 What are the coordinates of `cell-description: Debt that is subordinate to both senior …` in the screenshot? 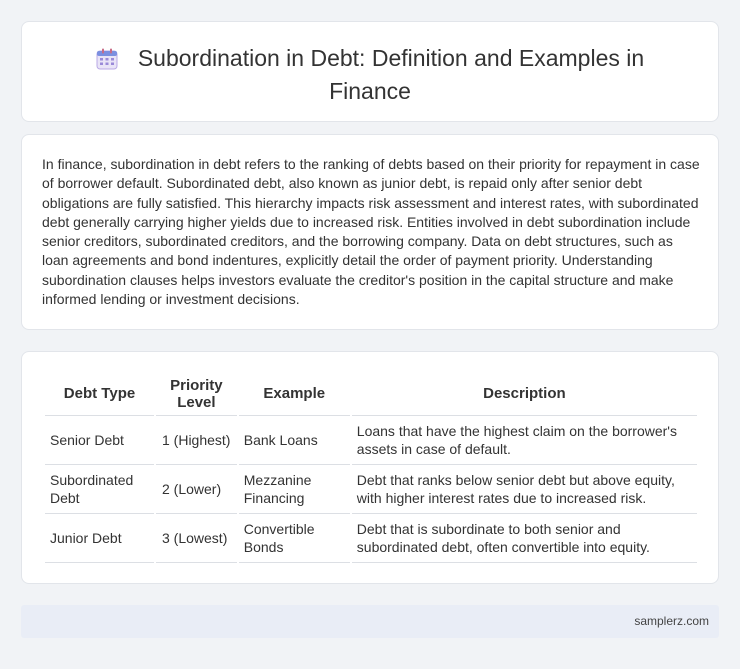 It's located at (524, 538).